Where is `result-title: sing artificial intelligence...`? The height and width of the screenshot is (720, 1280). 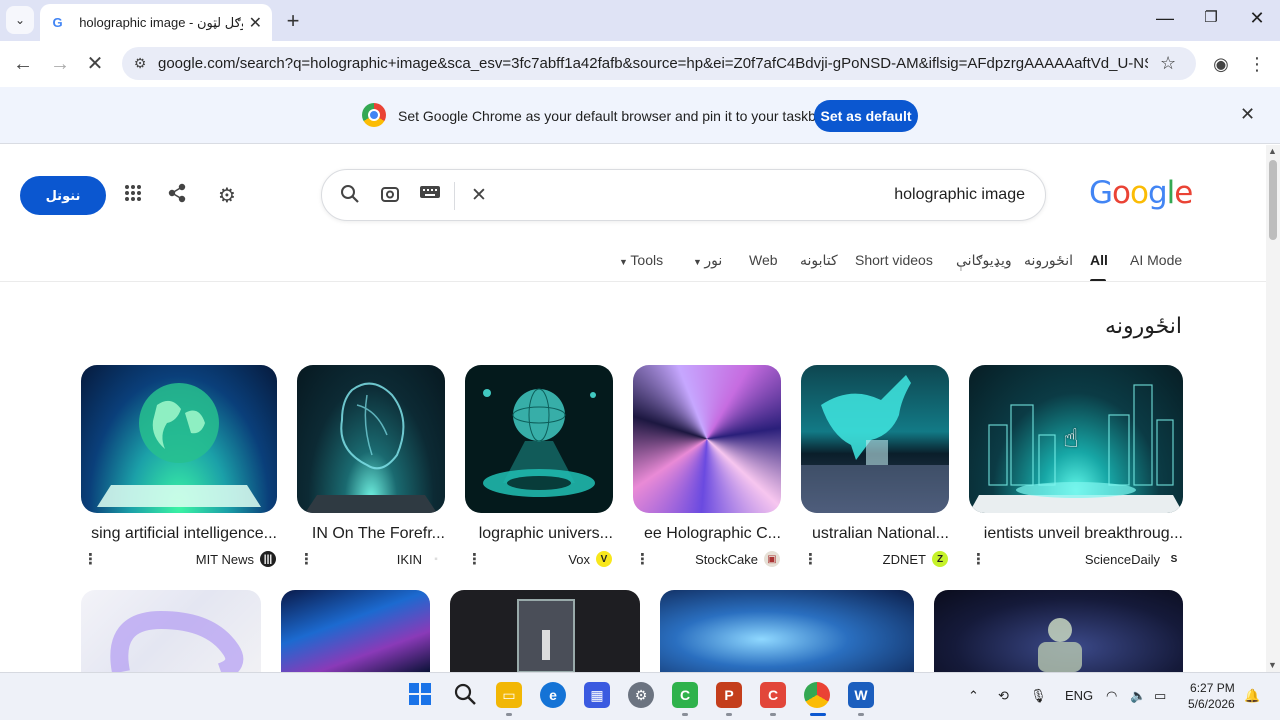
result-title: sing artificial intelligence... is located at coordinates (179, 534).